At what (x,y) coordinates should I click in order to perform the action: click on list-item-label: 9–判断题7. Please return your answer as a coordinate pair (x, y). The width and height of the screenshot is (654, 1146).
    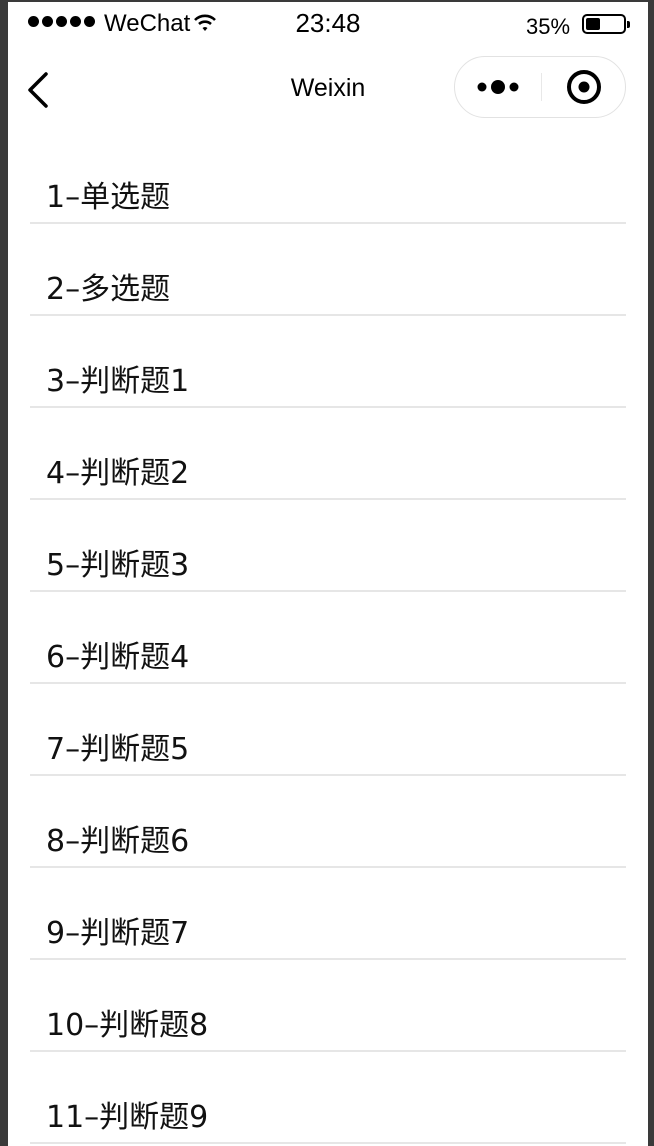
    Looking at the image, I should click on (118, 933).